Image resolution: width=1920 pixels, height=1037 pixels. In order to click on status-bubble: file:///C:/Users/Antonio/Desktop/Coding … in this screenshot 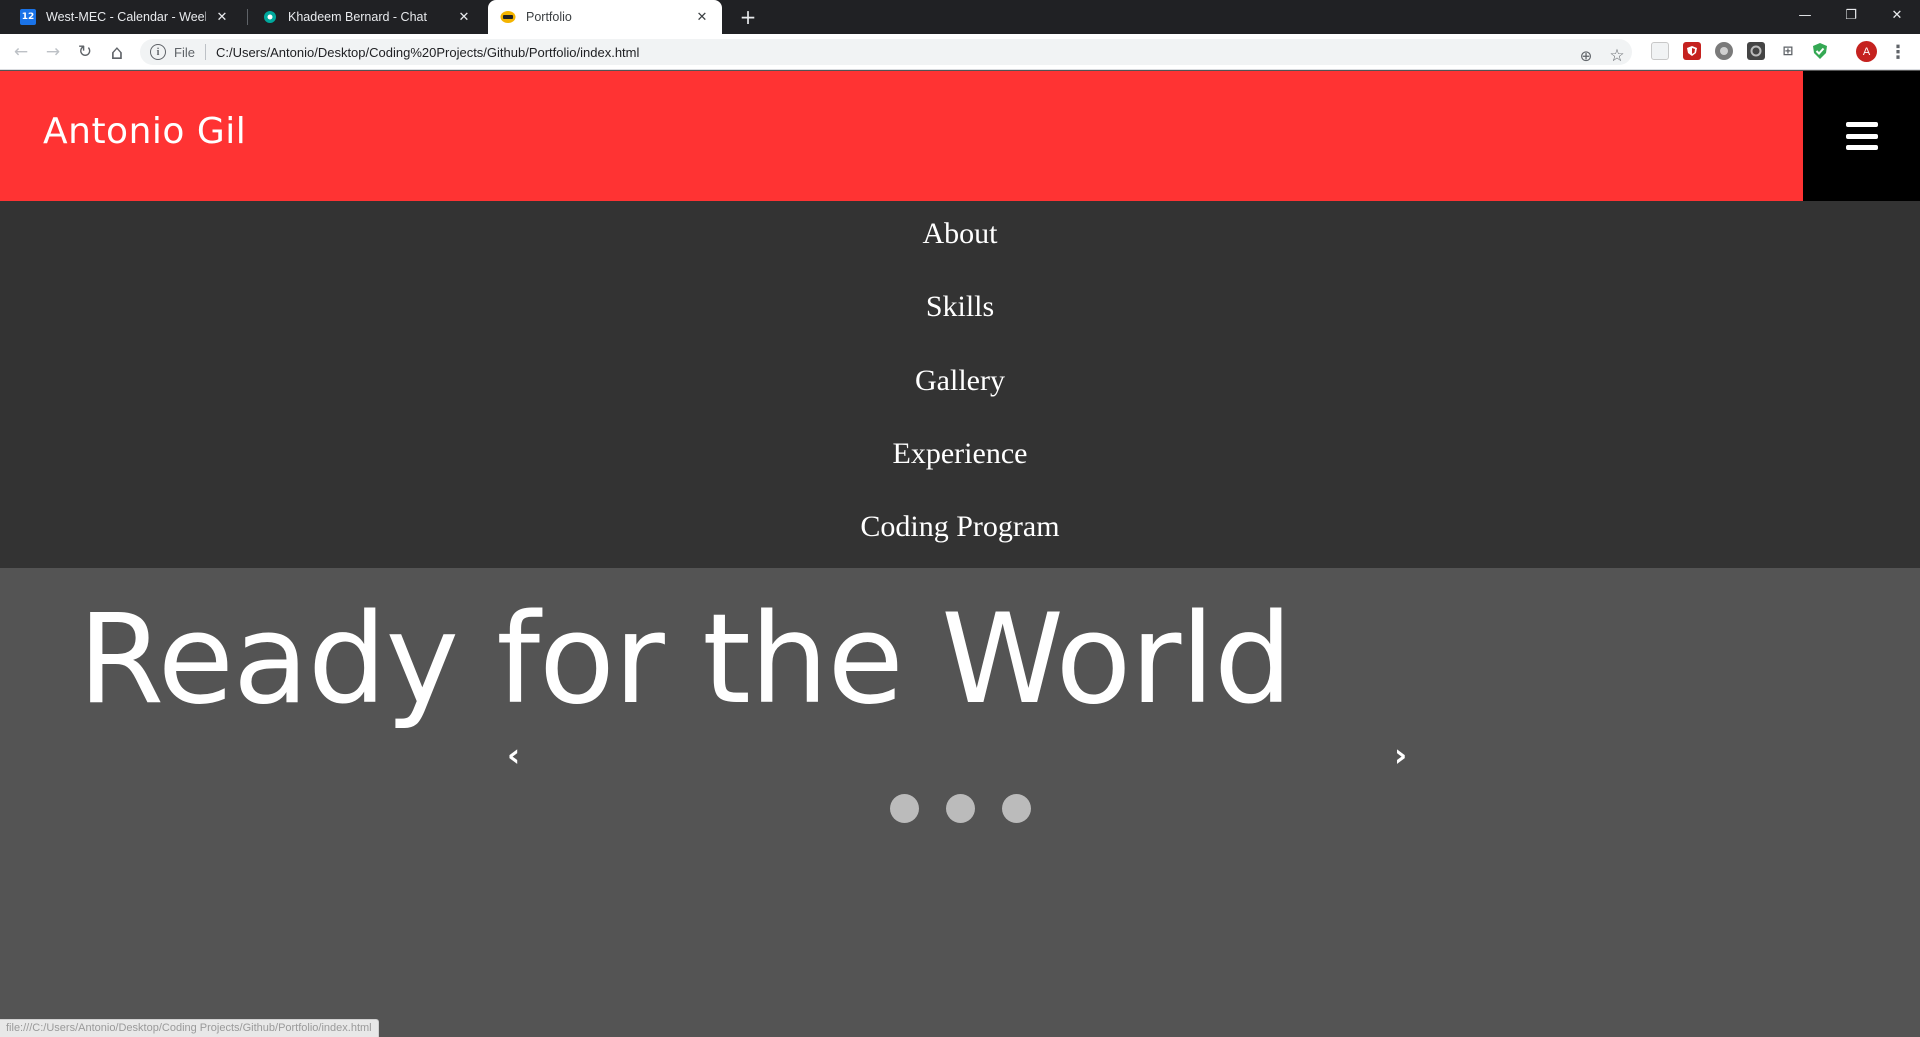, I will do `click(189, 1028)`.